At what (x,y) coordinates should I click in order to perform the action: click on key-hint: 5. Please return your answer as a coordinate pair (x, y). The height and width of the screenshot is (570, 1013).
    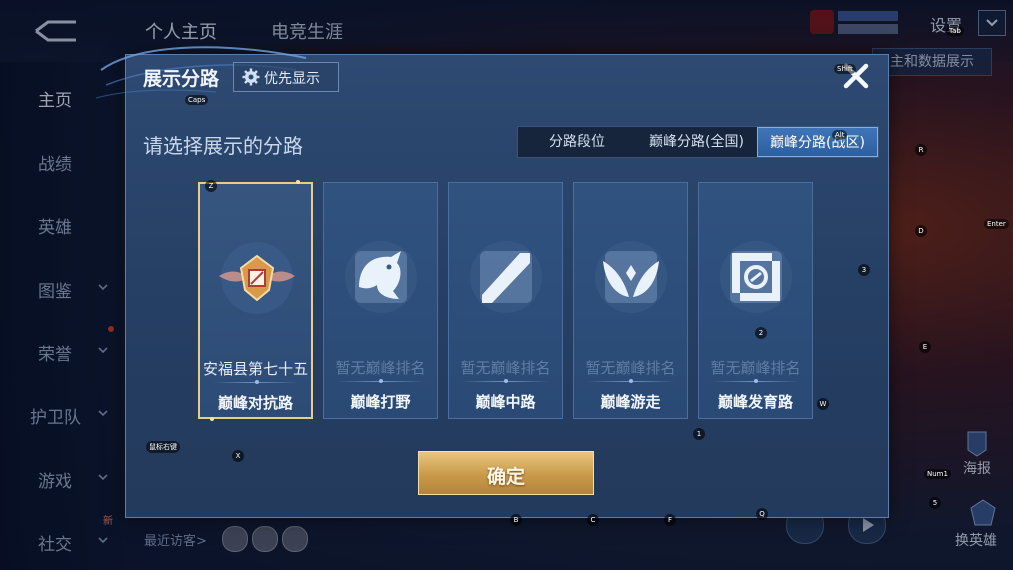
    Looking at the image, I should click on (935, 503).